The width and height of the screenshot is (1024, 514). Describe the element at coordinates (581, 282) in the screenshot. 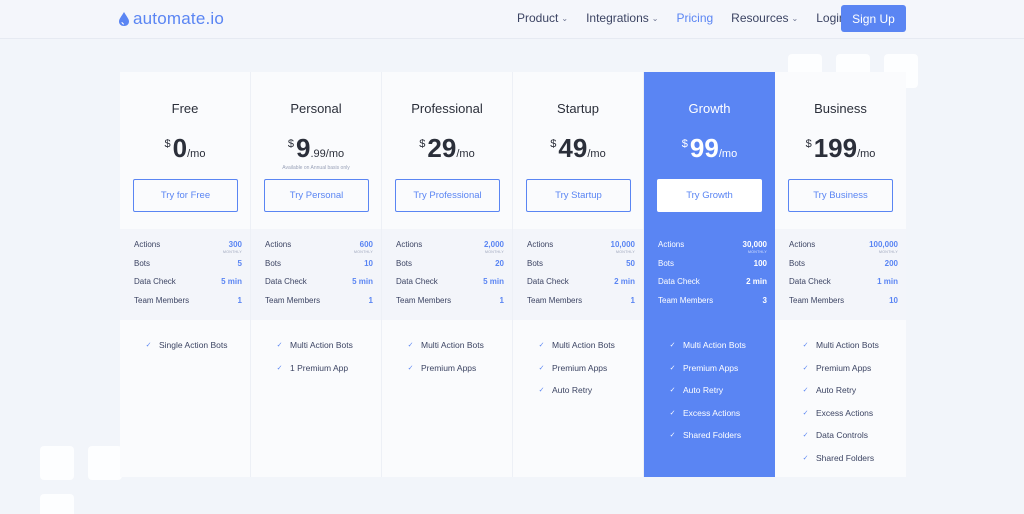

I see `limit-row: Data Check 2 min` at that location.